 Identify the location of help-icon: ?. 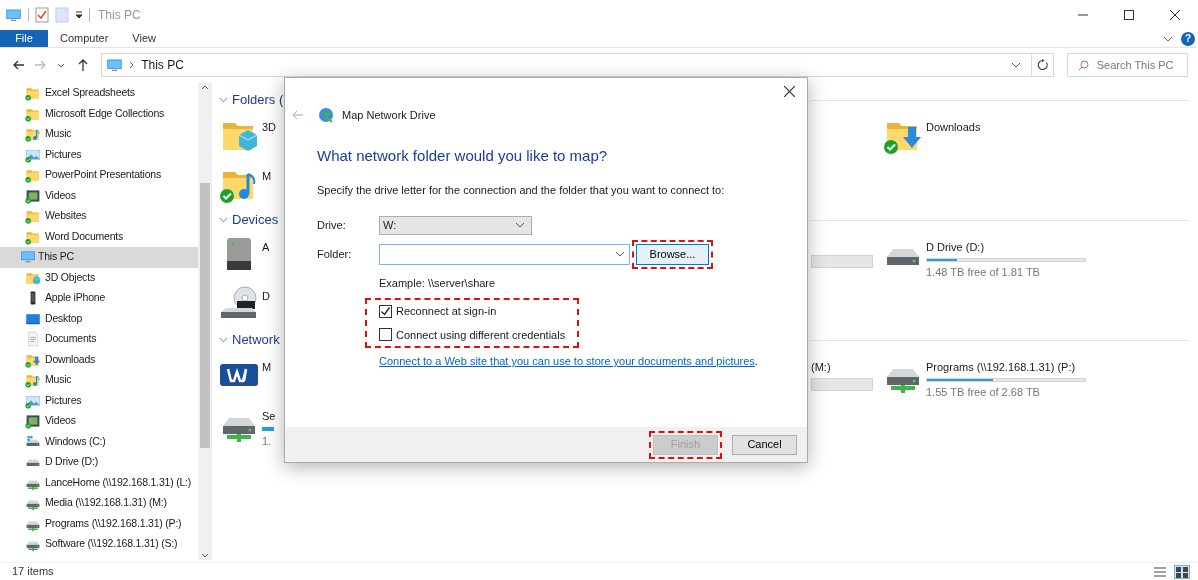
(1188, 38).